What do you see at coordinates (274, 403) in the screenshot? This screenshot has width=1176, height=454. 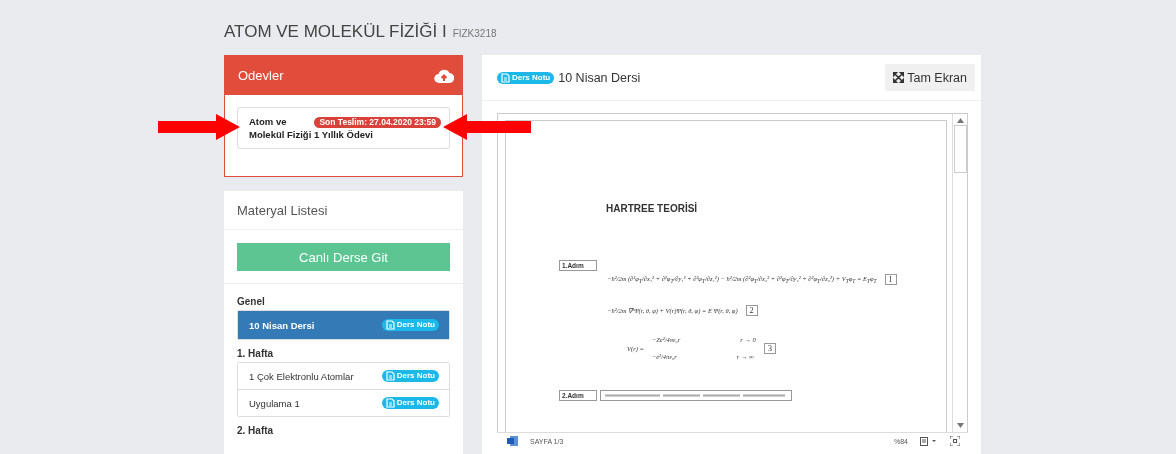 I see `material-name: Uygulama 1` at bounding box center [274, 403].